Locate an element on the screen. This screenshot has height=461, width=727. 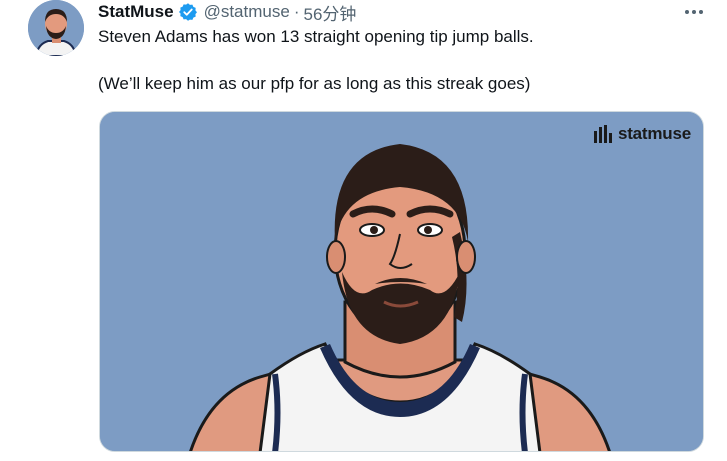
statmuse-brand: statmuse is located at coordinates (642, 134).